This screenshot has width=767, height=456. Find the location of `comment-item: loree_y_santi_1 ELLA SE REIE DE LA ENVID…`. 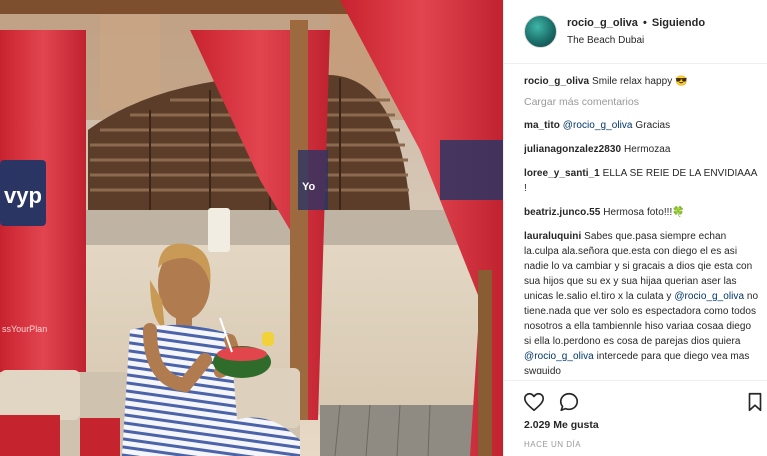

comment-item: loree_y_santi_1 ELLA SE REIE DE LA ENVID… is located at coordinates (642, 181).